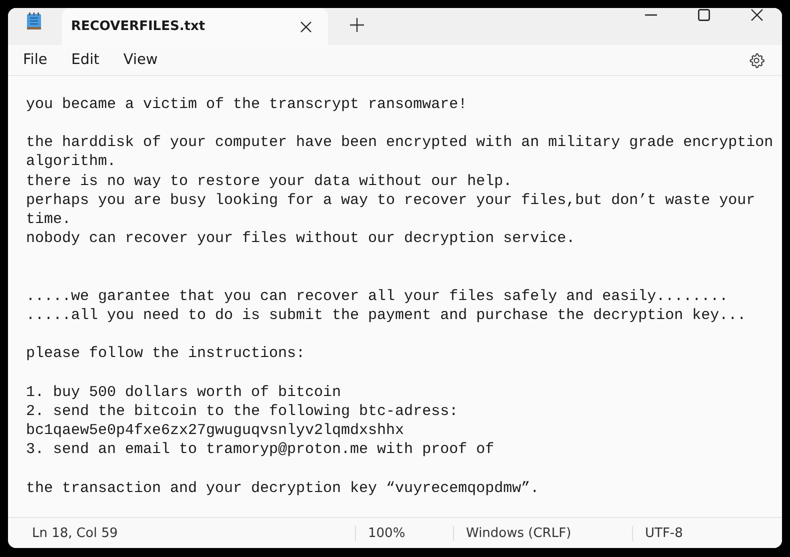 The height and width of the screenshot is (557, 790). What do you see at coordinates (261, 450) in the screenshot?
I see `text-line: 3. send an email to tramoryp@proton.me with proof of` at bounding box center [261, 450].